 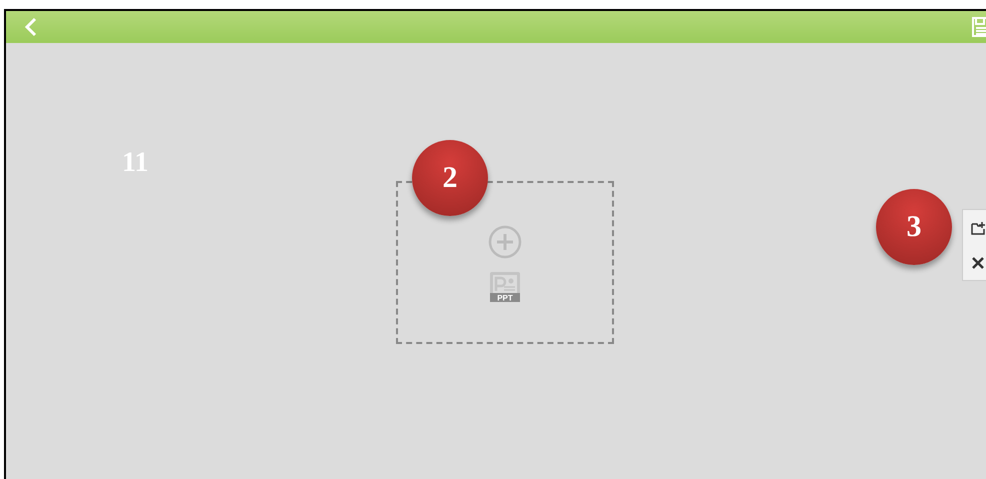 I want to click on new-folder-icon, so click(x=977, y=227).